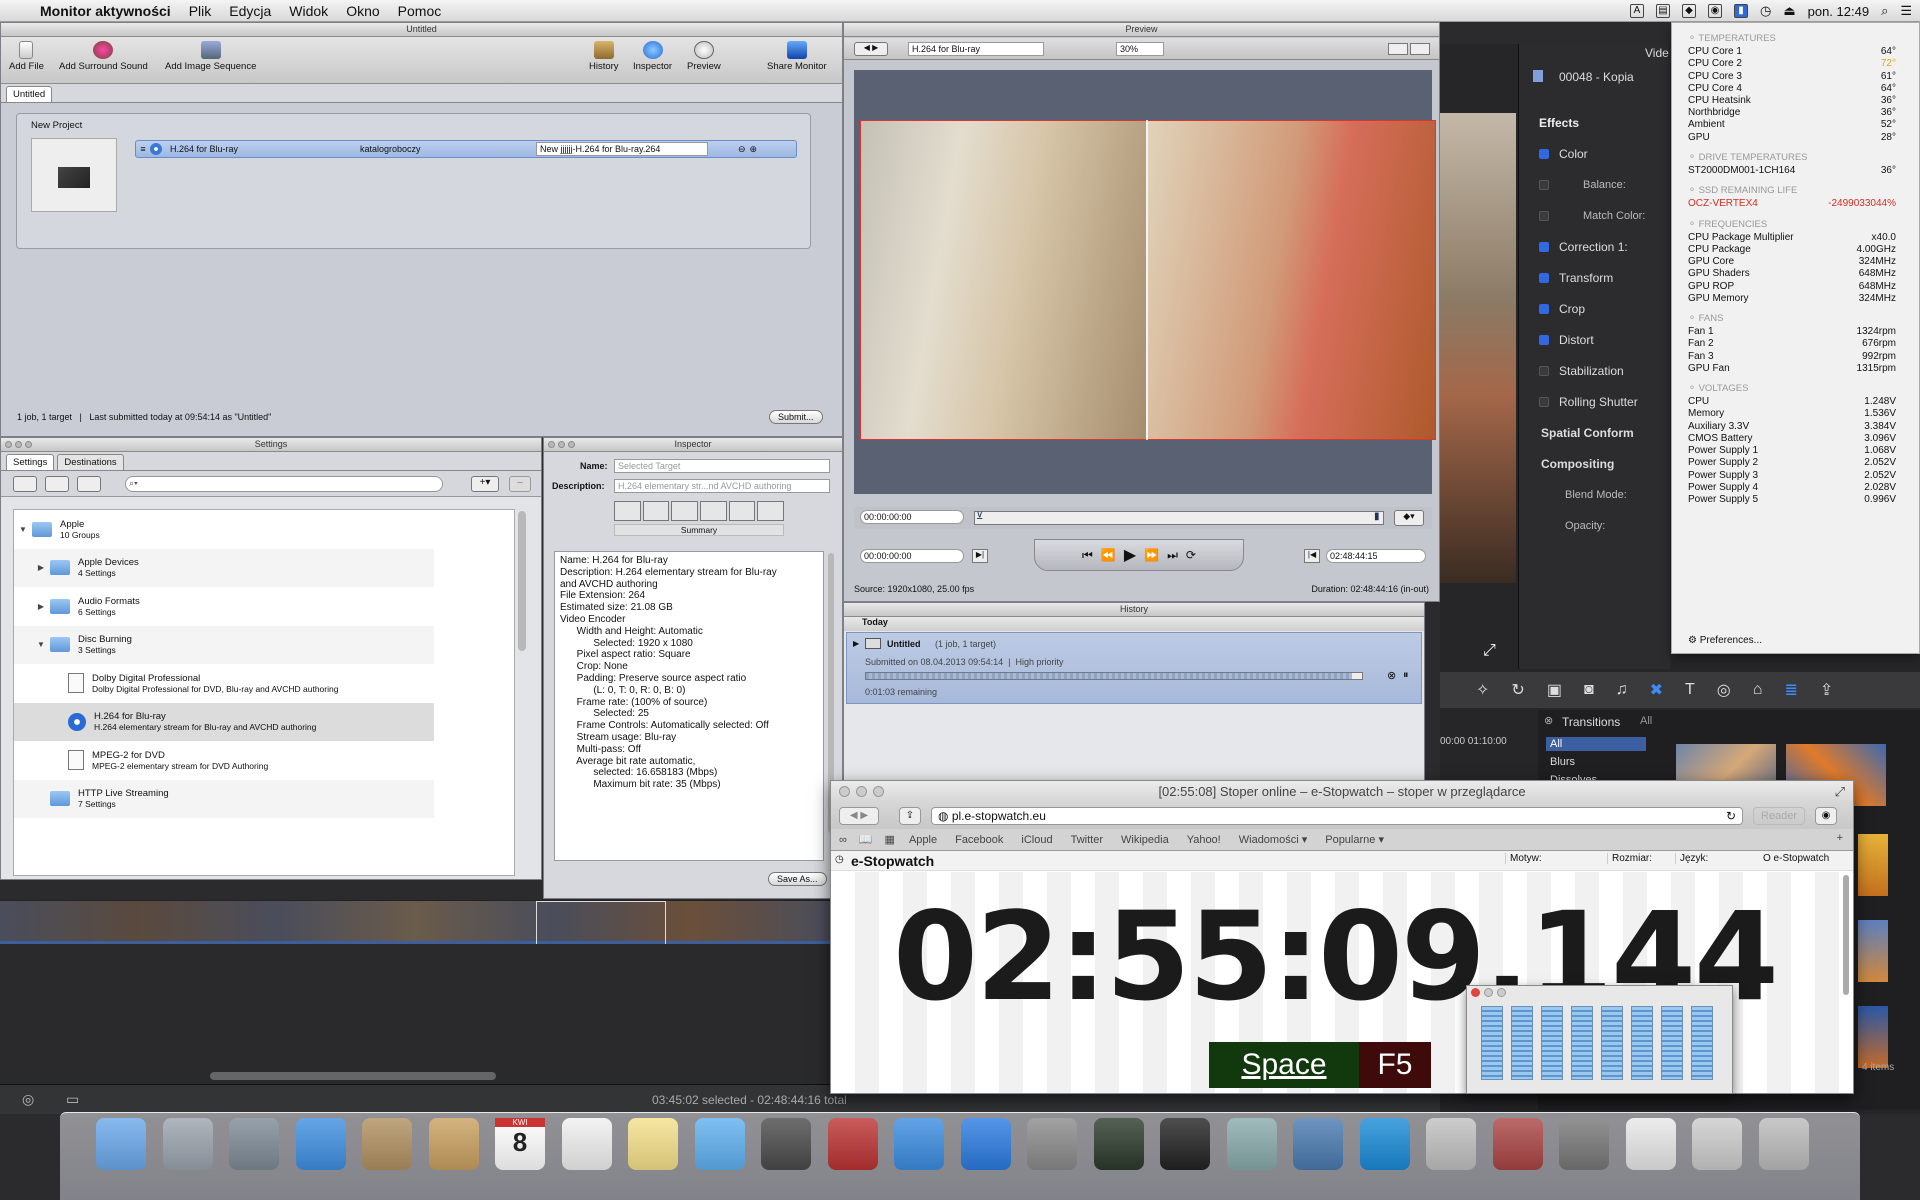 The width and height of the screenshot is (1920, 1200). What do you see at coordinates (1354, 839) in the screenshot?
I see `bookmark-link: Popularne ▾` at bounding box center [1354, 839].